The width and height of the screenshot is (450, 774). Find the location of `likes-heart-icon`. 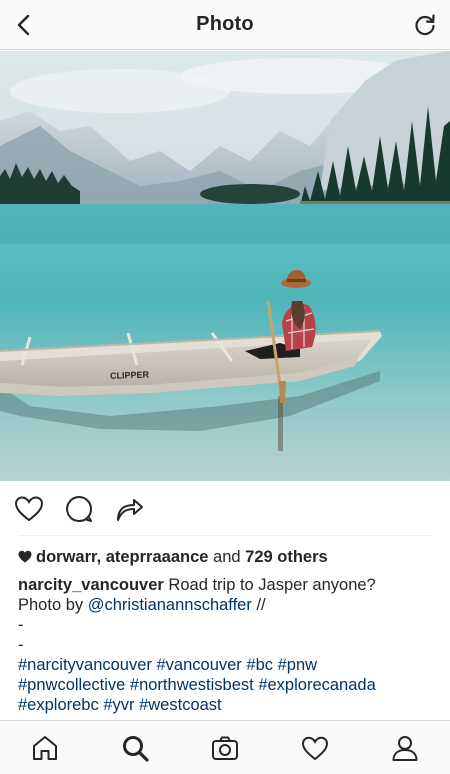

likes-heart-icon is located at coordinates (25, 556).